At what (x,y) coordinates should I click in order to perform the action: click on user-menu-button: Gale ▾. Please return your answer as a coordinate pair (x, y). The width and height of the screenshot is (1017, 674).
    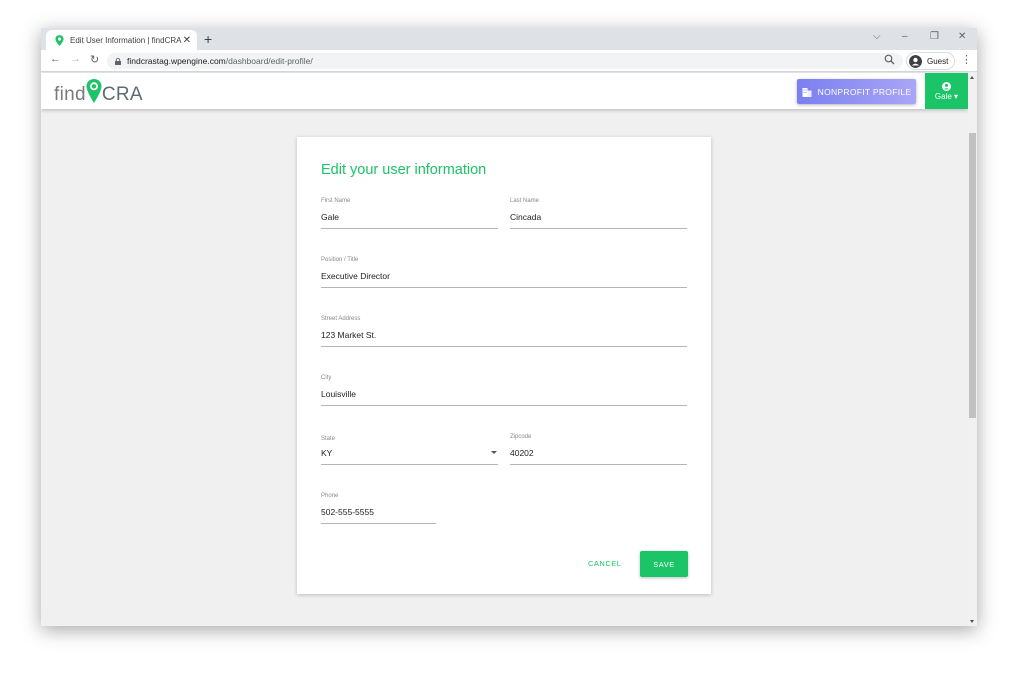
    Looking at the image, I should click on (946, 91).